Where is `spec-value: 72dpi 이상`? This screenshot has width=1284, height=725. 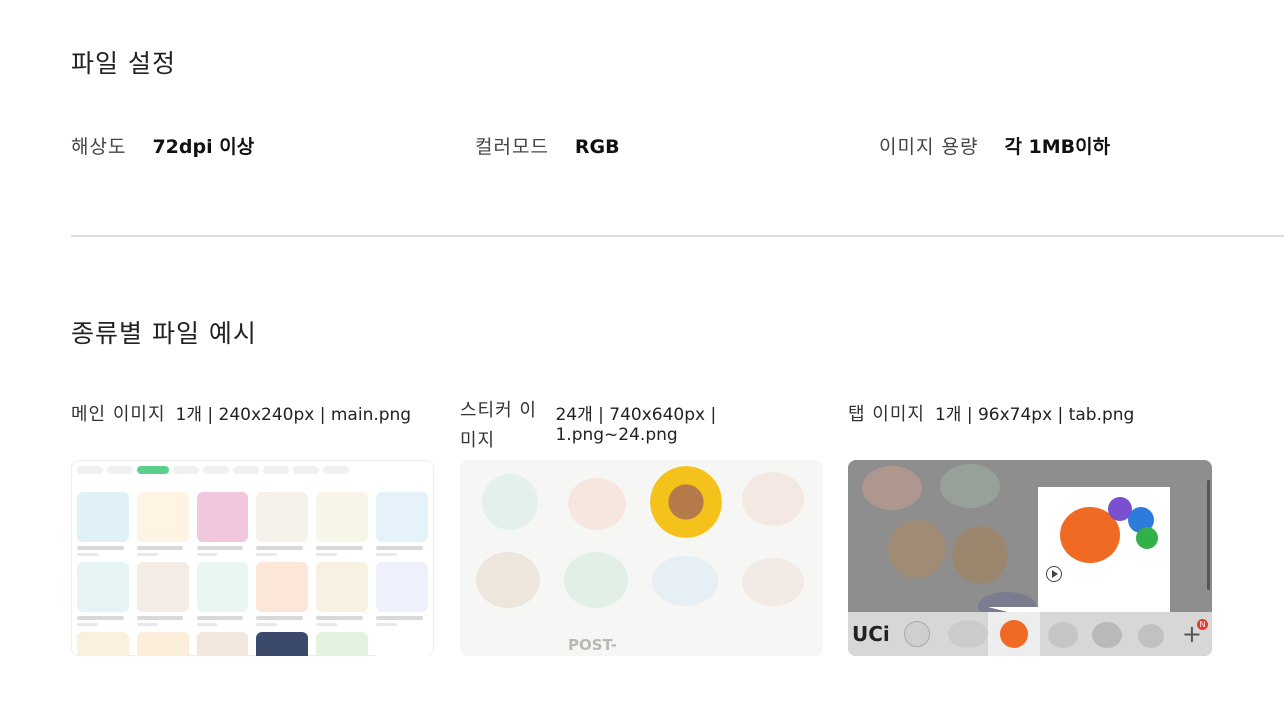
spec-value: 72dpi 이상 is located at coordinates (203, 147).